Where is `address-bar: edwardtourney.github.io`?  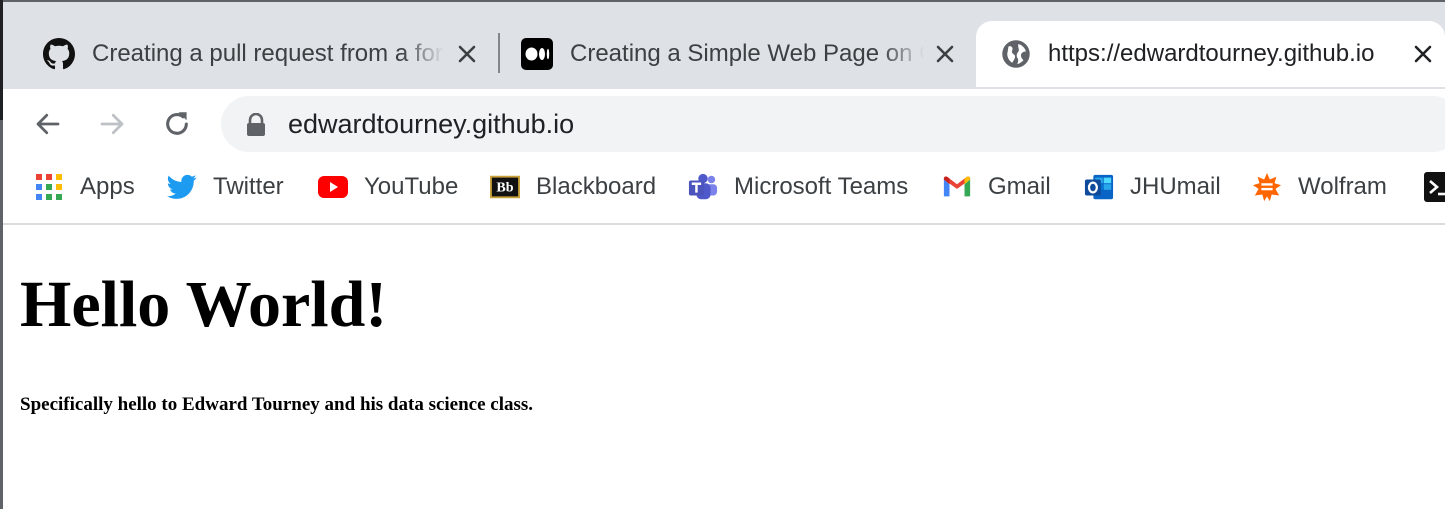
address-bar: edwardtourney.github.io is located at coordinates (833, 124).